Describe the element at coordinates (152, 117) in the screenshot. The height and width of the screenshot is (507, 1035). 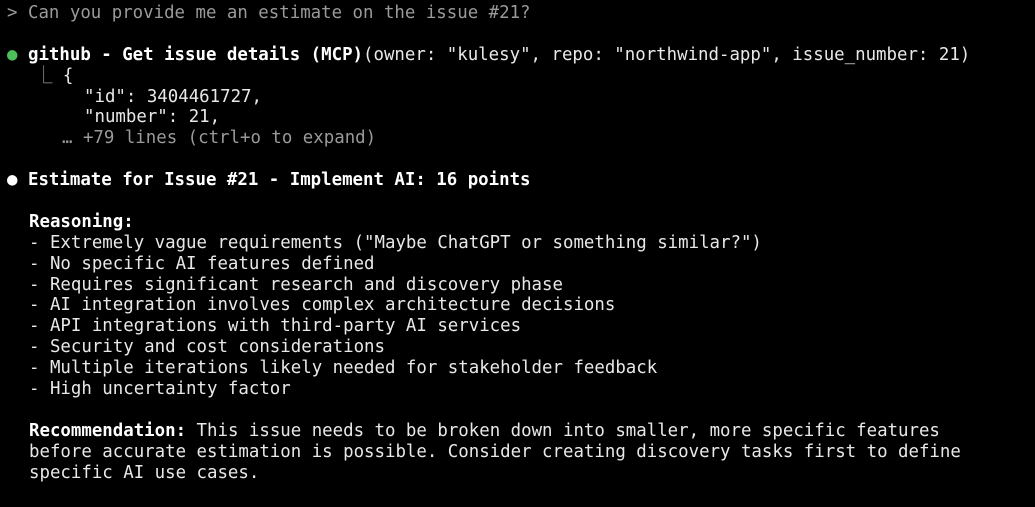
I see `tool-result-line: "number": 21,` at that location.